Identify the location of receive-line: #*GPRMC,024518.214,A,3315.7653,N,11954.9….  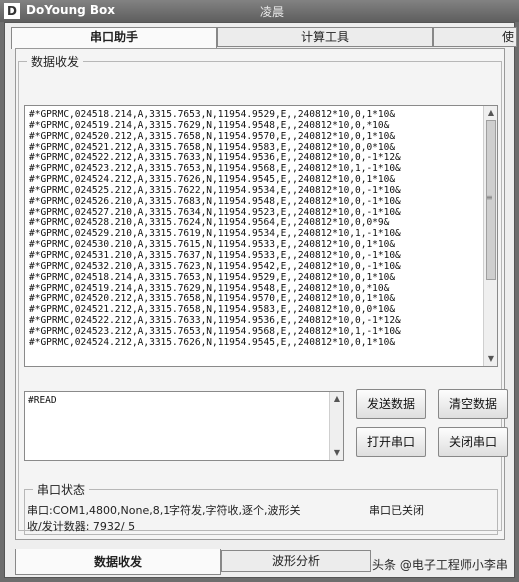
(212, 277).